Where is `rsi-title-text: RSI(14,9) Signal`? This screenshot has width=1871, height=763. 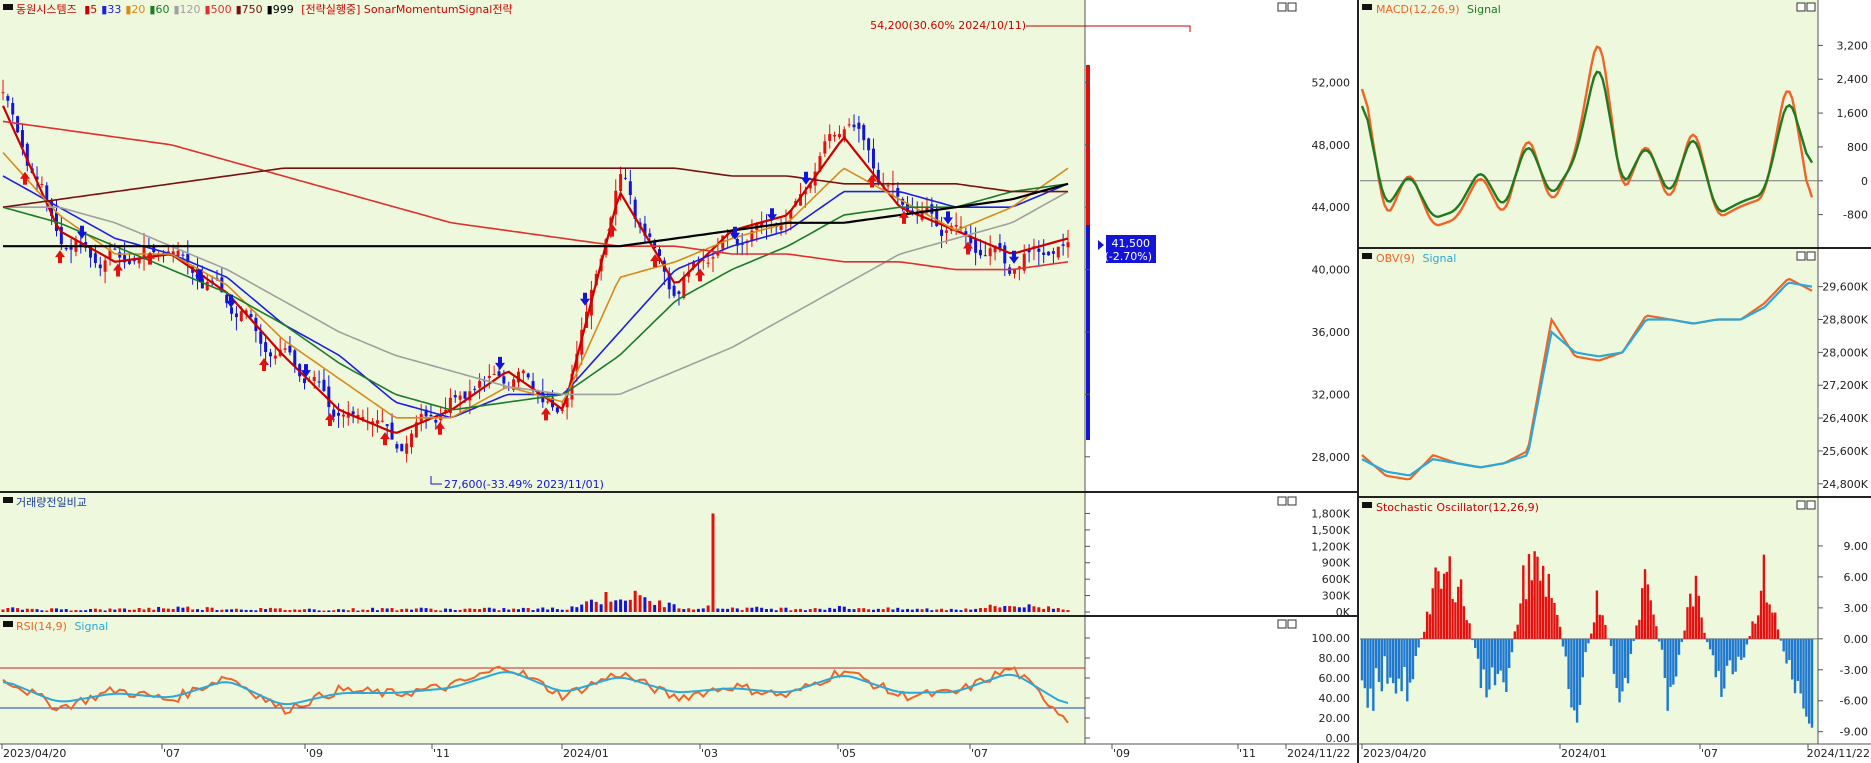
rsi-title-text: RSI(14,9) Signal is located at coordinates (62, 626).